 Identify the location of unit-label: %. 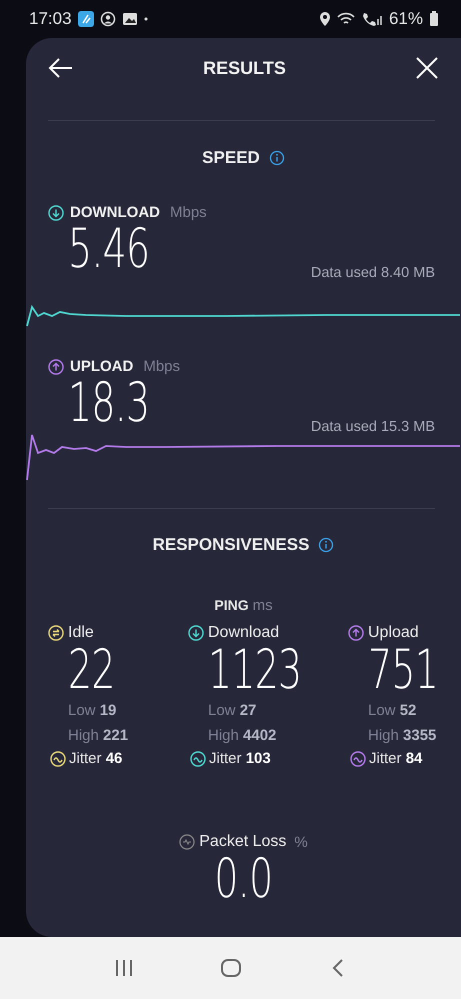
(301, 842).